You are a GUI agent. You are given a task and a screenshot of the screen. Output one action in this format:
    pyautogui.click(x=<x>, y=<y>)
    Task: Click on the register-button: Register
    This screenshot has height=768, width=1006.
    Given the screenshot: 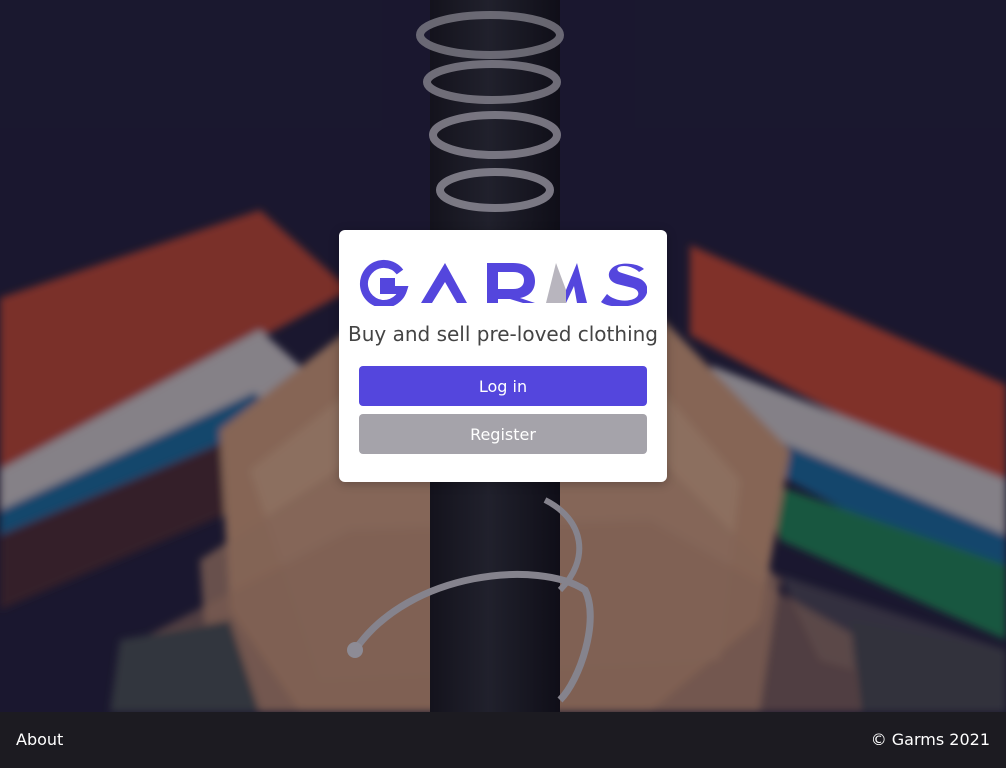 What is the action you would take?
    pyautogui.click(x=503, y=434)
    